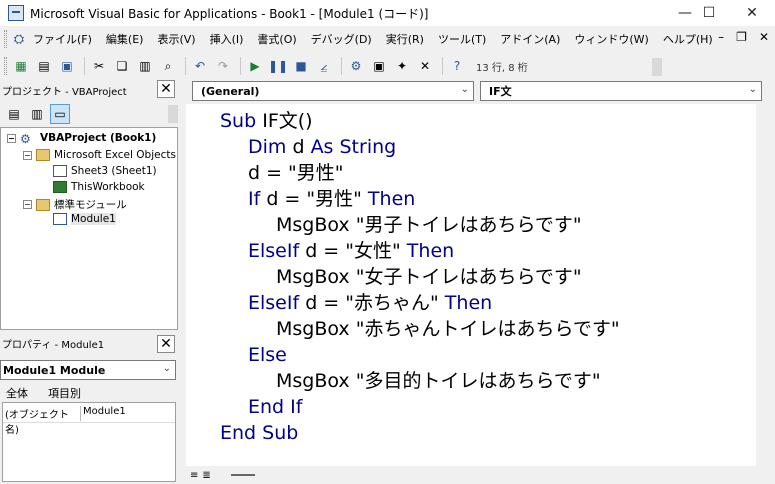 This screenshot has width=775, height=484. What do you see at coordinates (688, 39) in the screenshot?
I see `menu-help: ヘルプ(H)` at bounding box center [688, 39].